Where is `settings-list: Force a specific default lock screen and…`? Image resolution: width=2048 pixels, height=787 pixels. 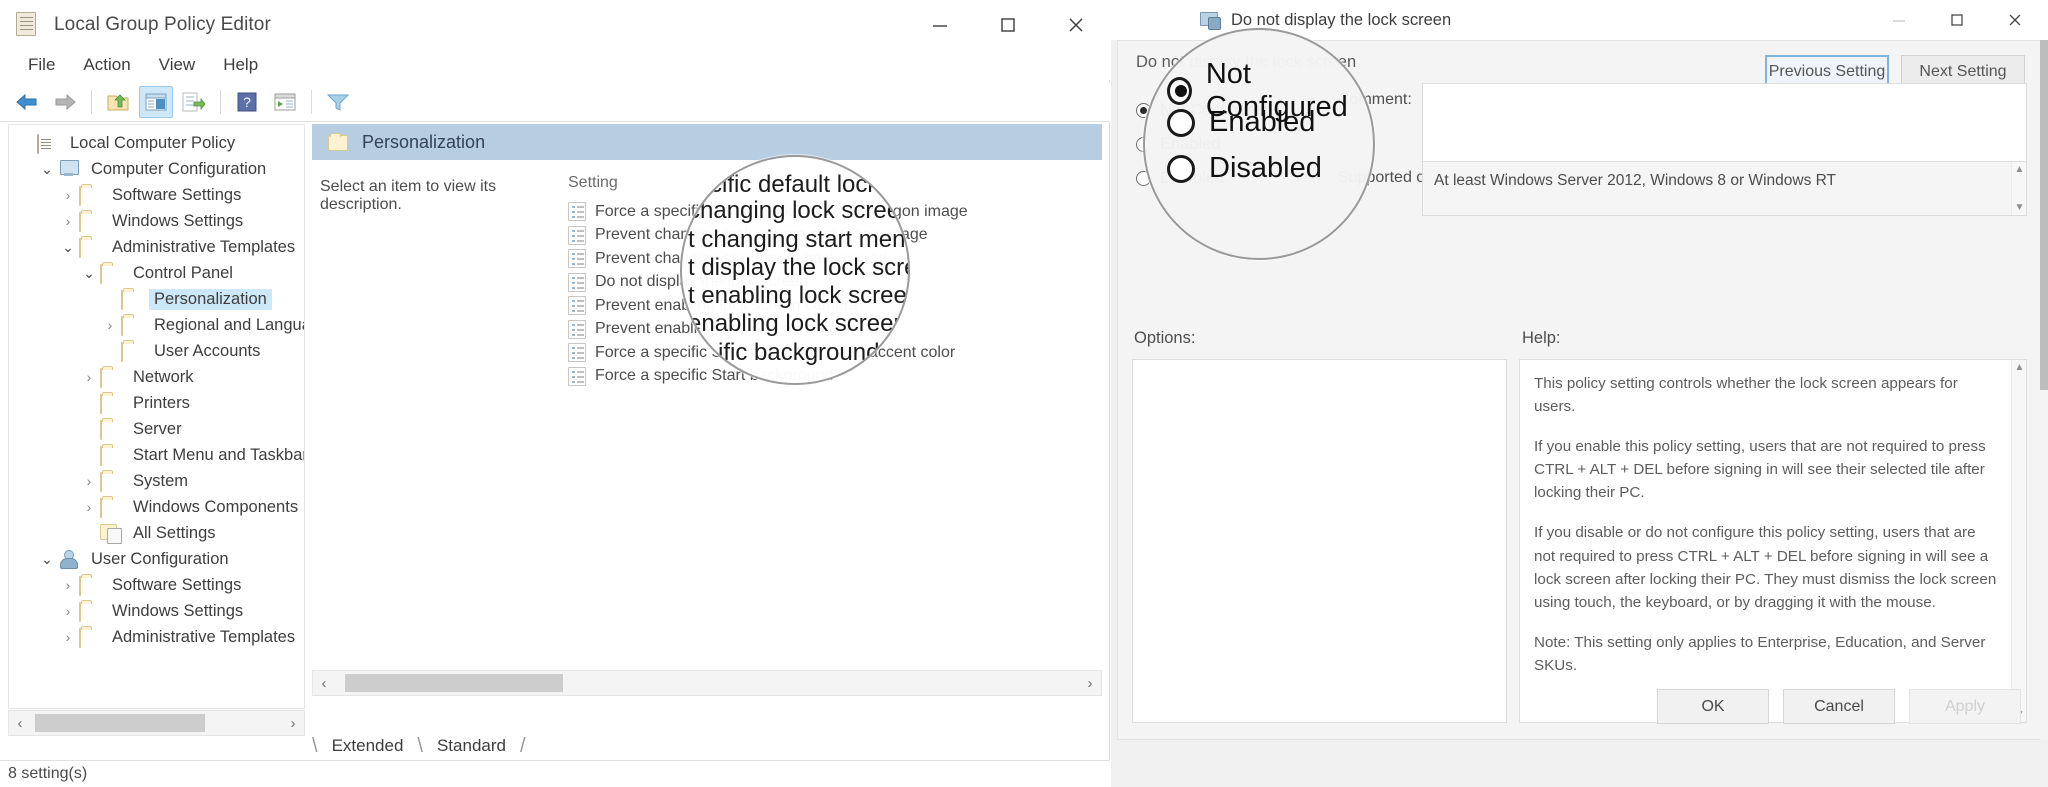
settings-list: Force a specific default lock screen and… is located at coordinates (831, 294).